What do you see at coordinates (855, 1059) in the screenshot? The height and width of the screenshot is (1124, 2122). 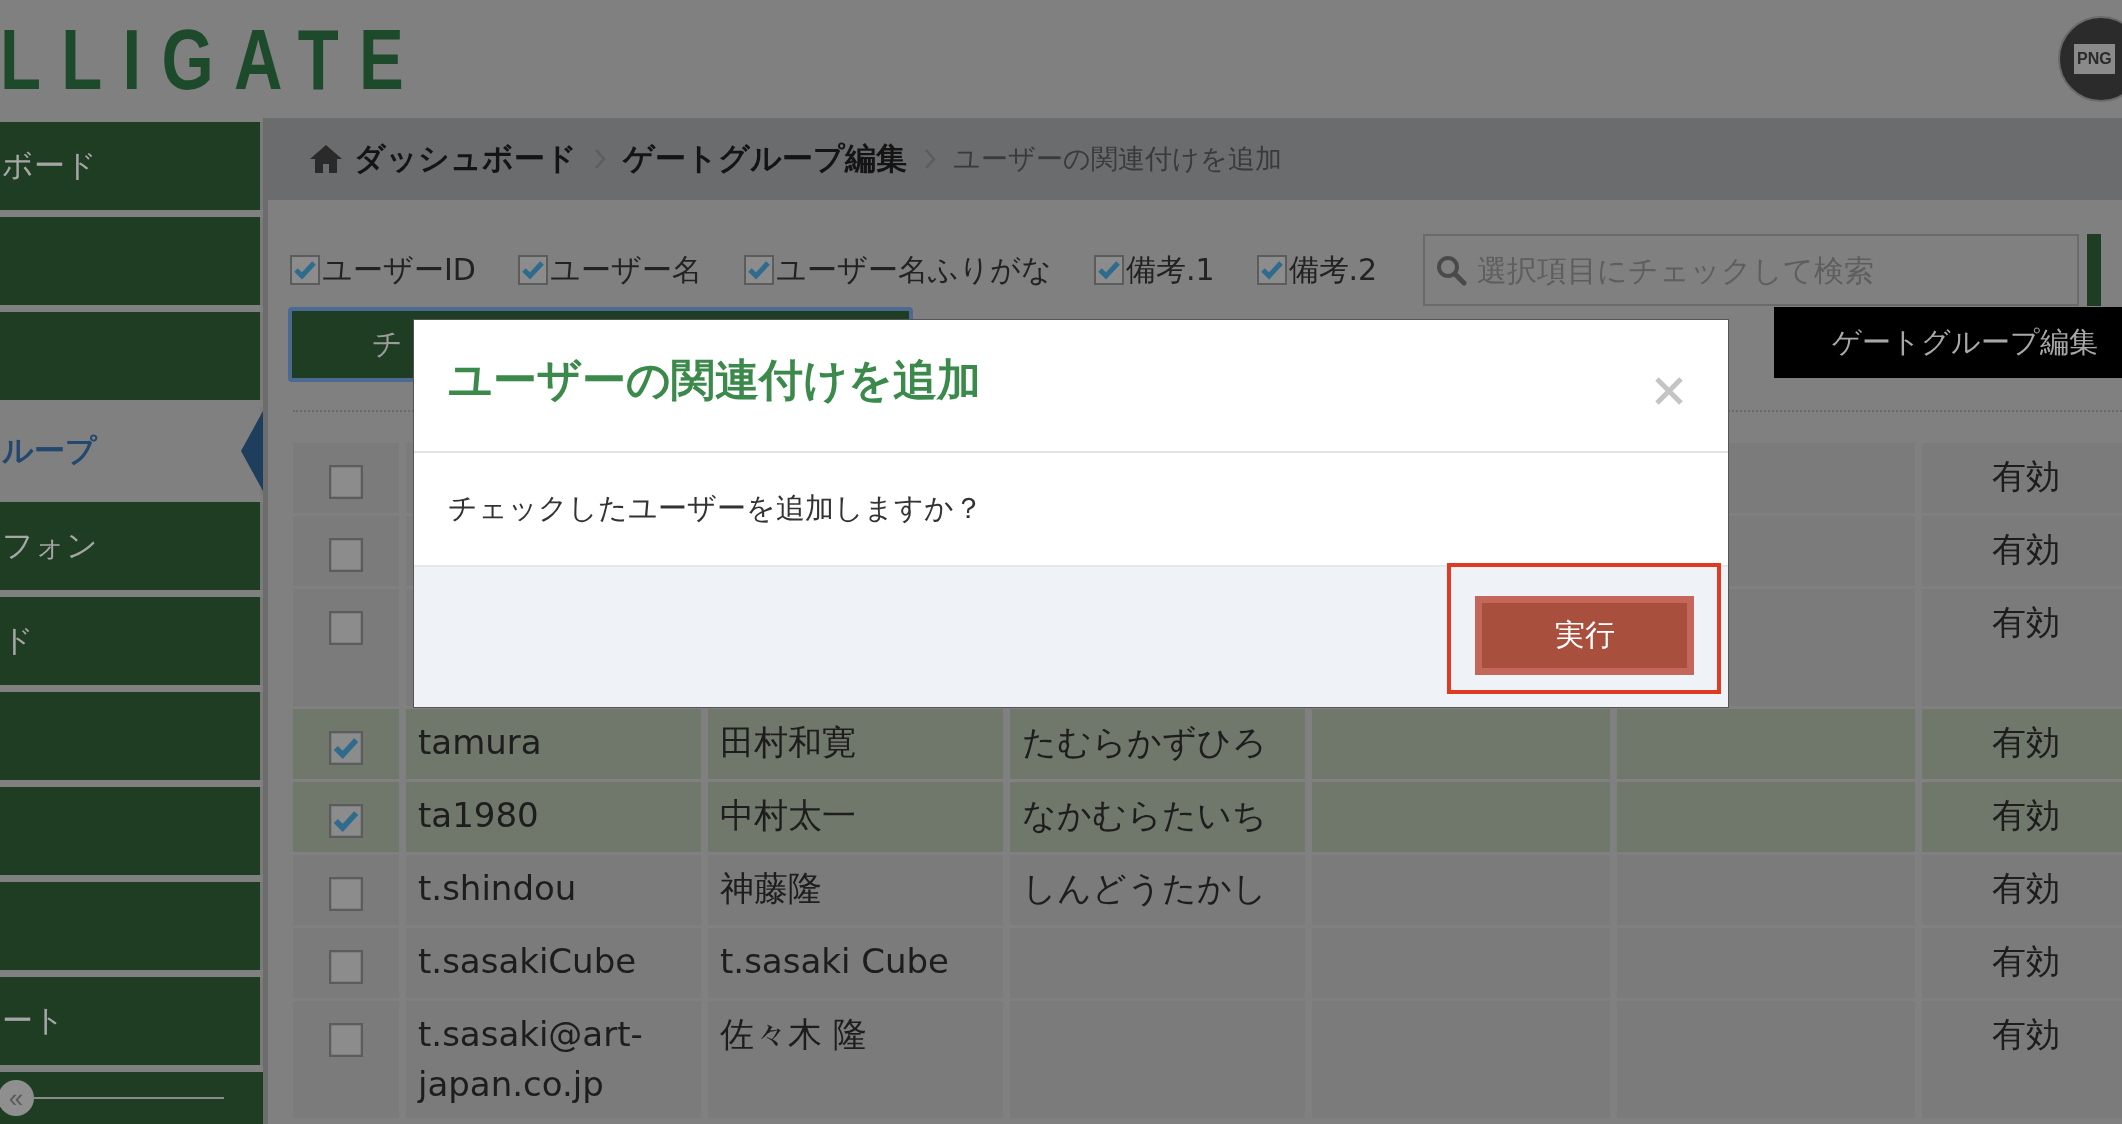 I see `table-cell: 佐々木 隆` at bounding box center [855, 1059].